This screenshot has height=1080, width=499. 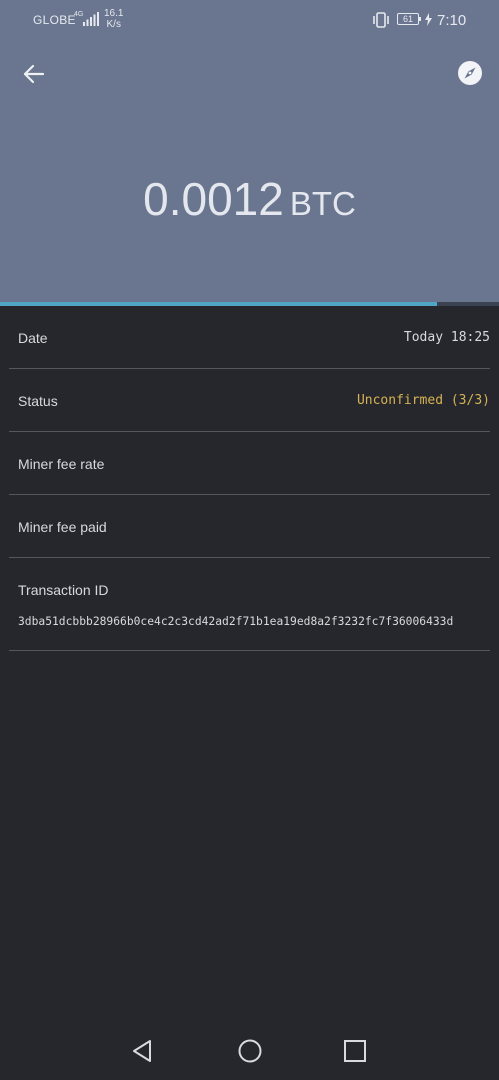 I want to click on arrow-left-icon, so click(x=34, y=74).